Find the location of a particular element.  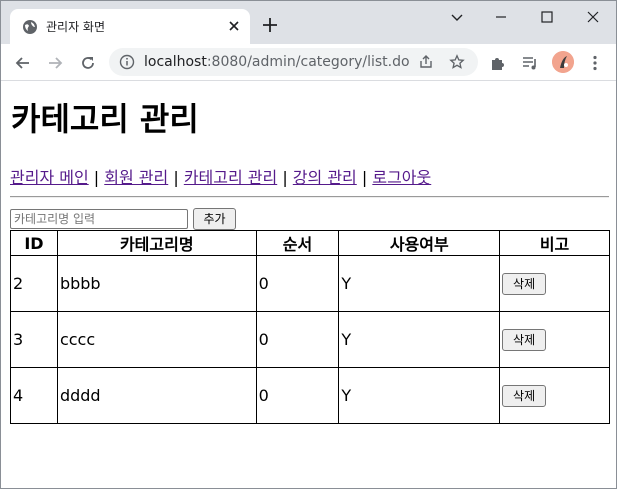

column-header-order: 순서 is located at coordinates (297, 243).